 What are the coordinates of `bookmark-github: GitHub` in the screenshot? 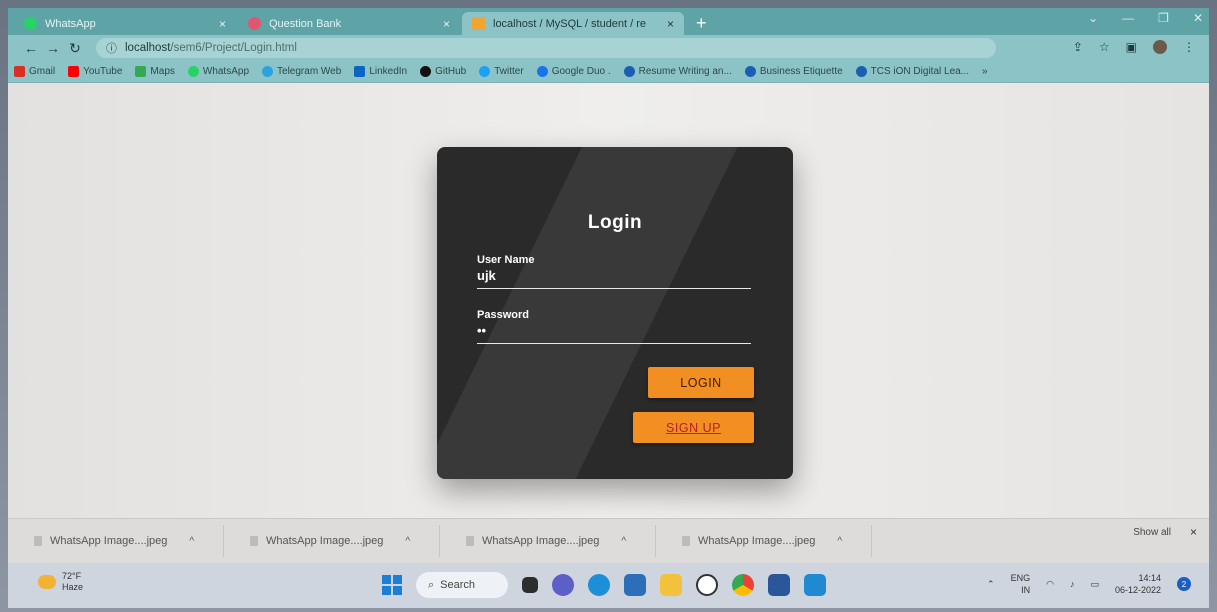 It's located at (443, 71).